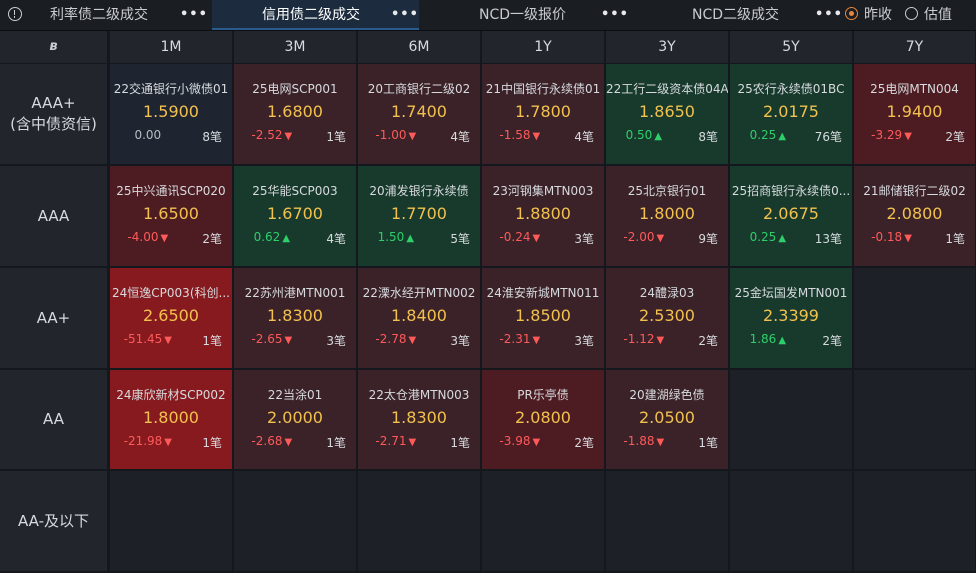 The width and height of the screenshot is (976, 573). What do you see at coordinates (543, 216) in the screenshot?
I see `bond-cell: 23河钢集MTN003 1.8800 -0.24 ▼ 3笔` at bounding box center [543, 216].